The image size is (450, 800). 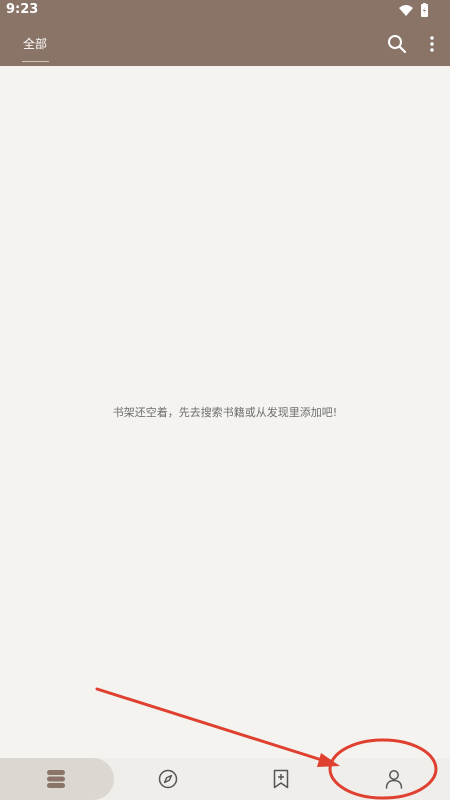 I want to click on tab-all: 全部, so click(x=35, y=44).